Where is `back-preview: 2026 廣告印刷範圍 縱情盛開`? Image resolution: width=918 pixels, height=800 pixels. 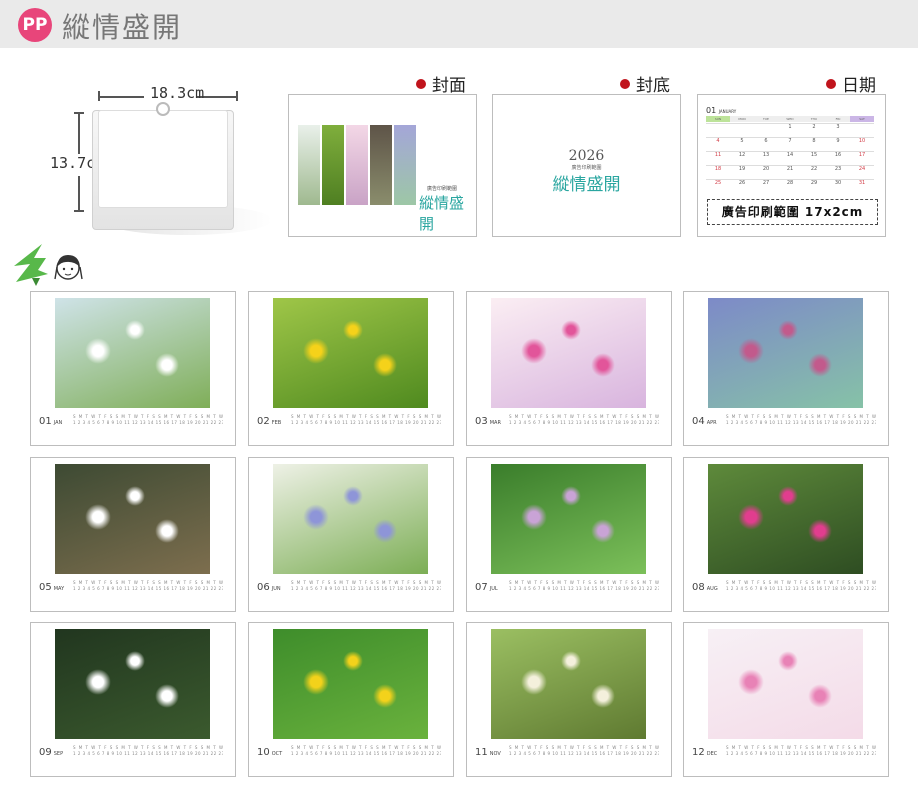 back-preview: 2026 廣告印刷範圍 縱情盛開 is located at coordinates (586, 165).